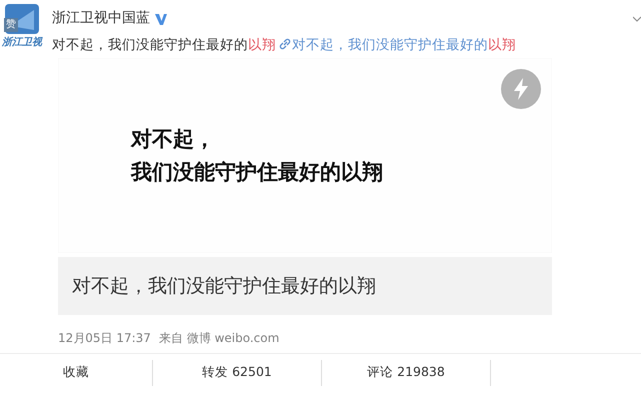  Describe the element at coordinates (305, 286) in the screenshot. I see `video-title: 对不起，我们没能守护住最好的以翔` at that location.